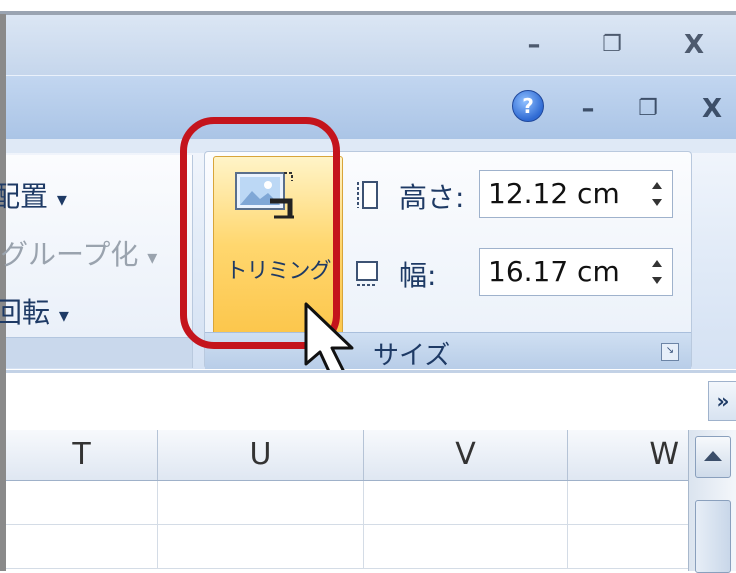  What do you see at coordinates (670, 352) in the screenshot?
I see `dialog-launcher-icon: ↘` at bounding box center [670, 352].